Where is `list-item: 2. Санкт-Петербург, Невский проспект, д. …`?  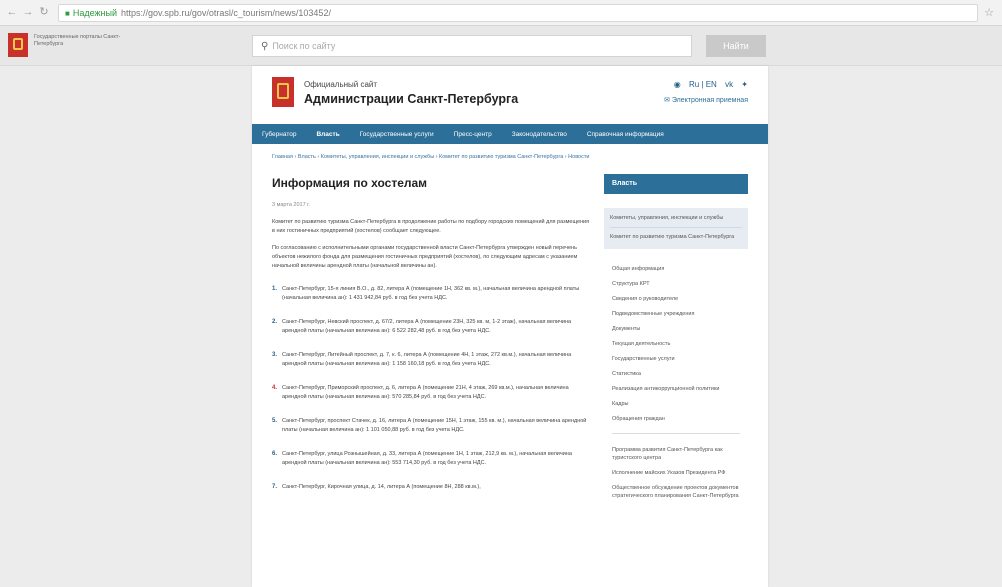 list-item: 2. Санкт-Петербург, Невский проспект, д. … is located at coordinates (432, 327).